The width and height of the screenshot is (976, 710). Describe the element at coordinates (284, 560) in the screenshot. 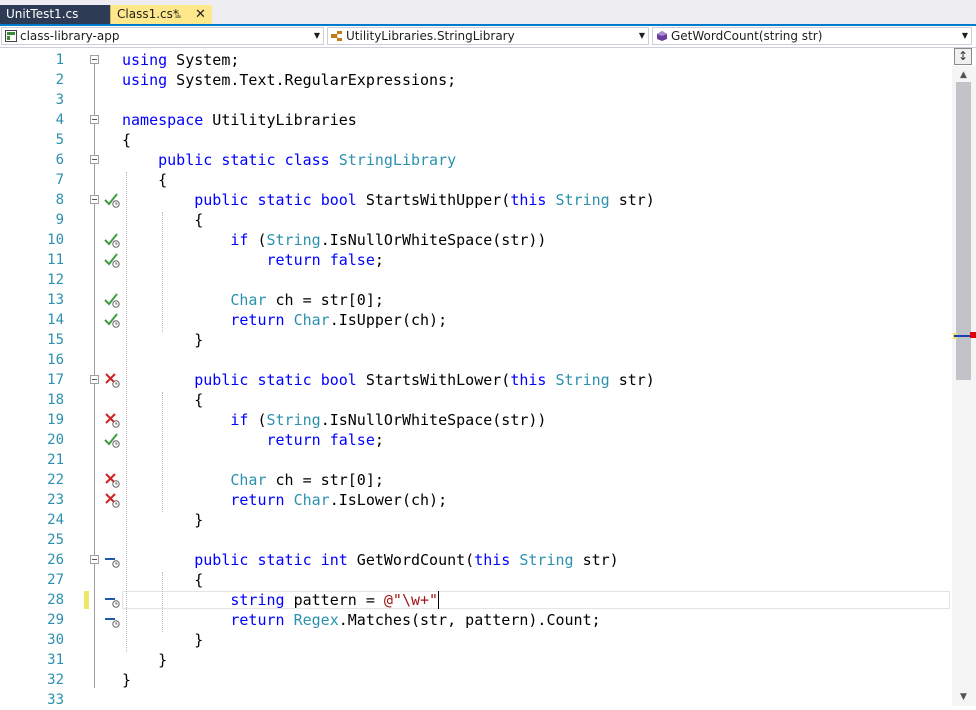

I see `code-token: static` at that location.